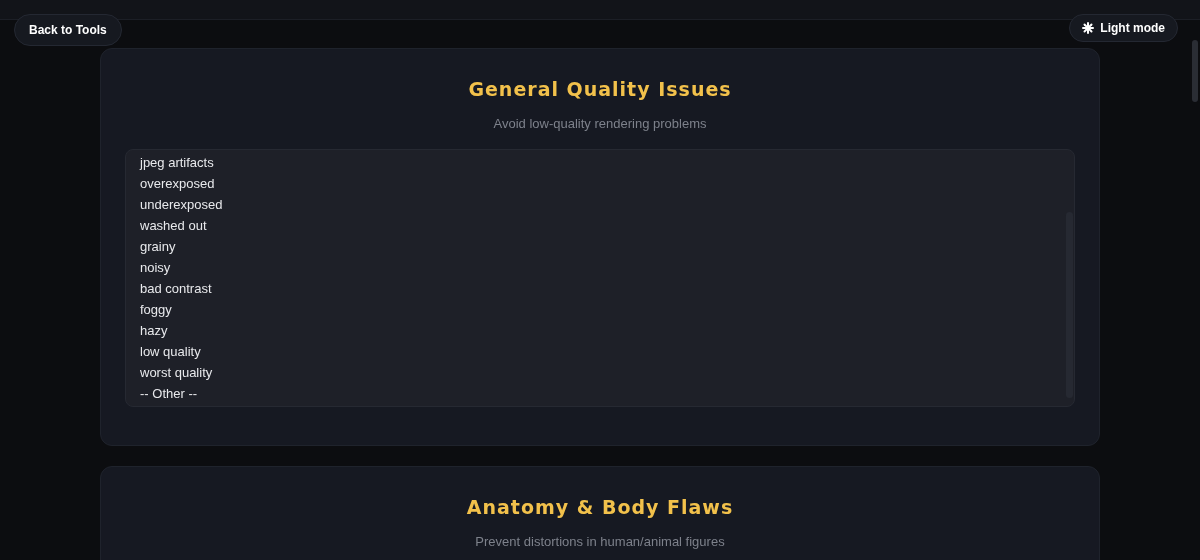  What do you see at coordinates (170, 351) in the screenshot?
I see `list-option: low quality` at bounding box center [170, 351].